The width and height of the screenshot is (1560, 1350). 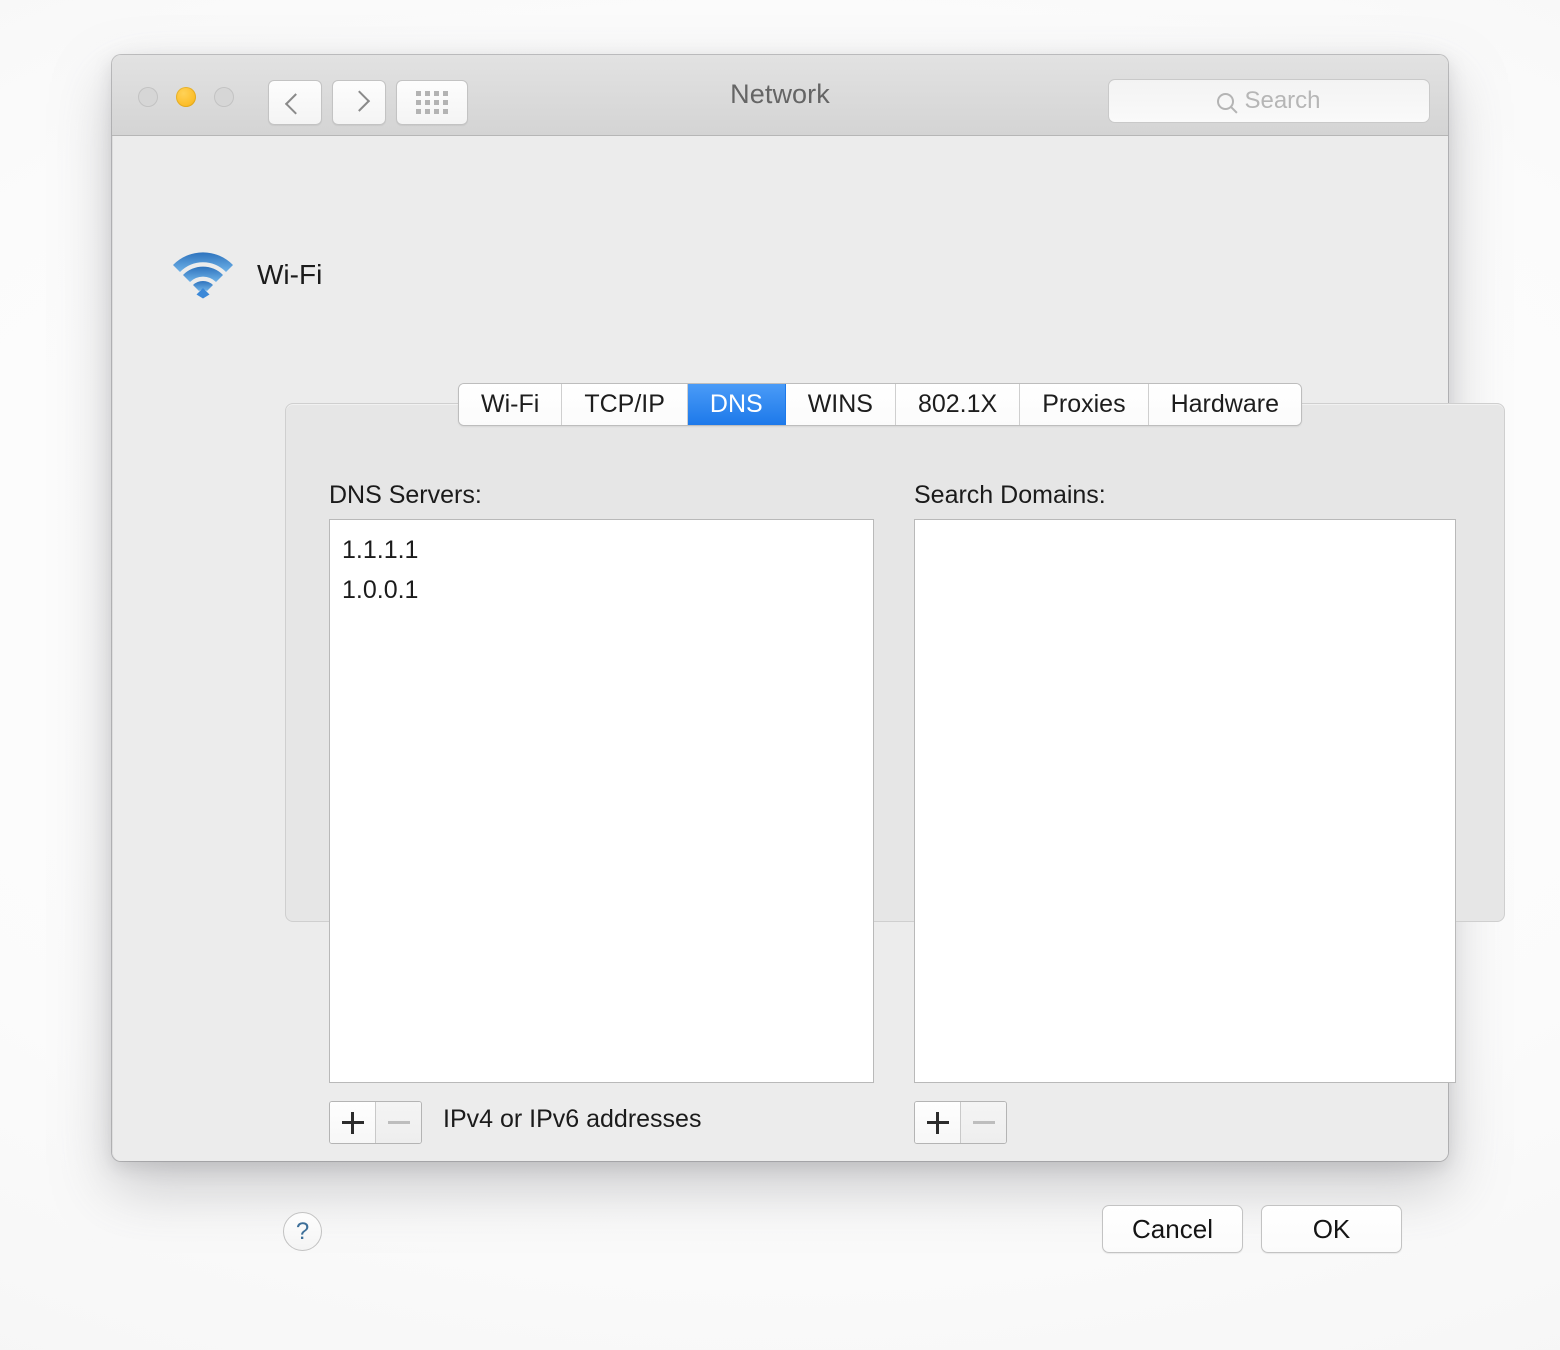 I want to click on wifi-icon, so click(x=203, y=275).